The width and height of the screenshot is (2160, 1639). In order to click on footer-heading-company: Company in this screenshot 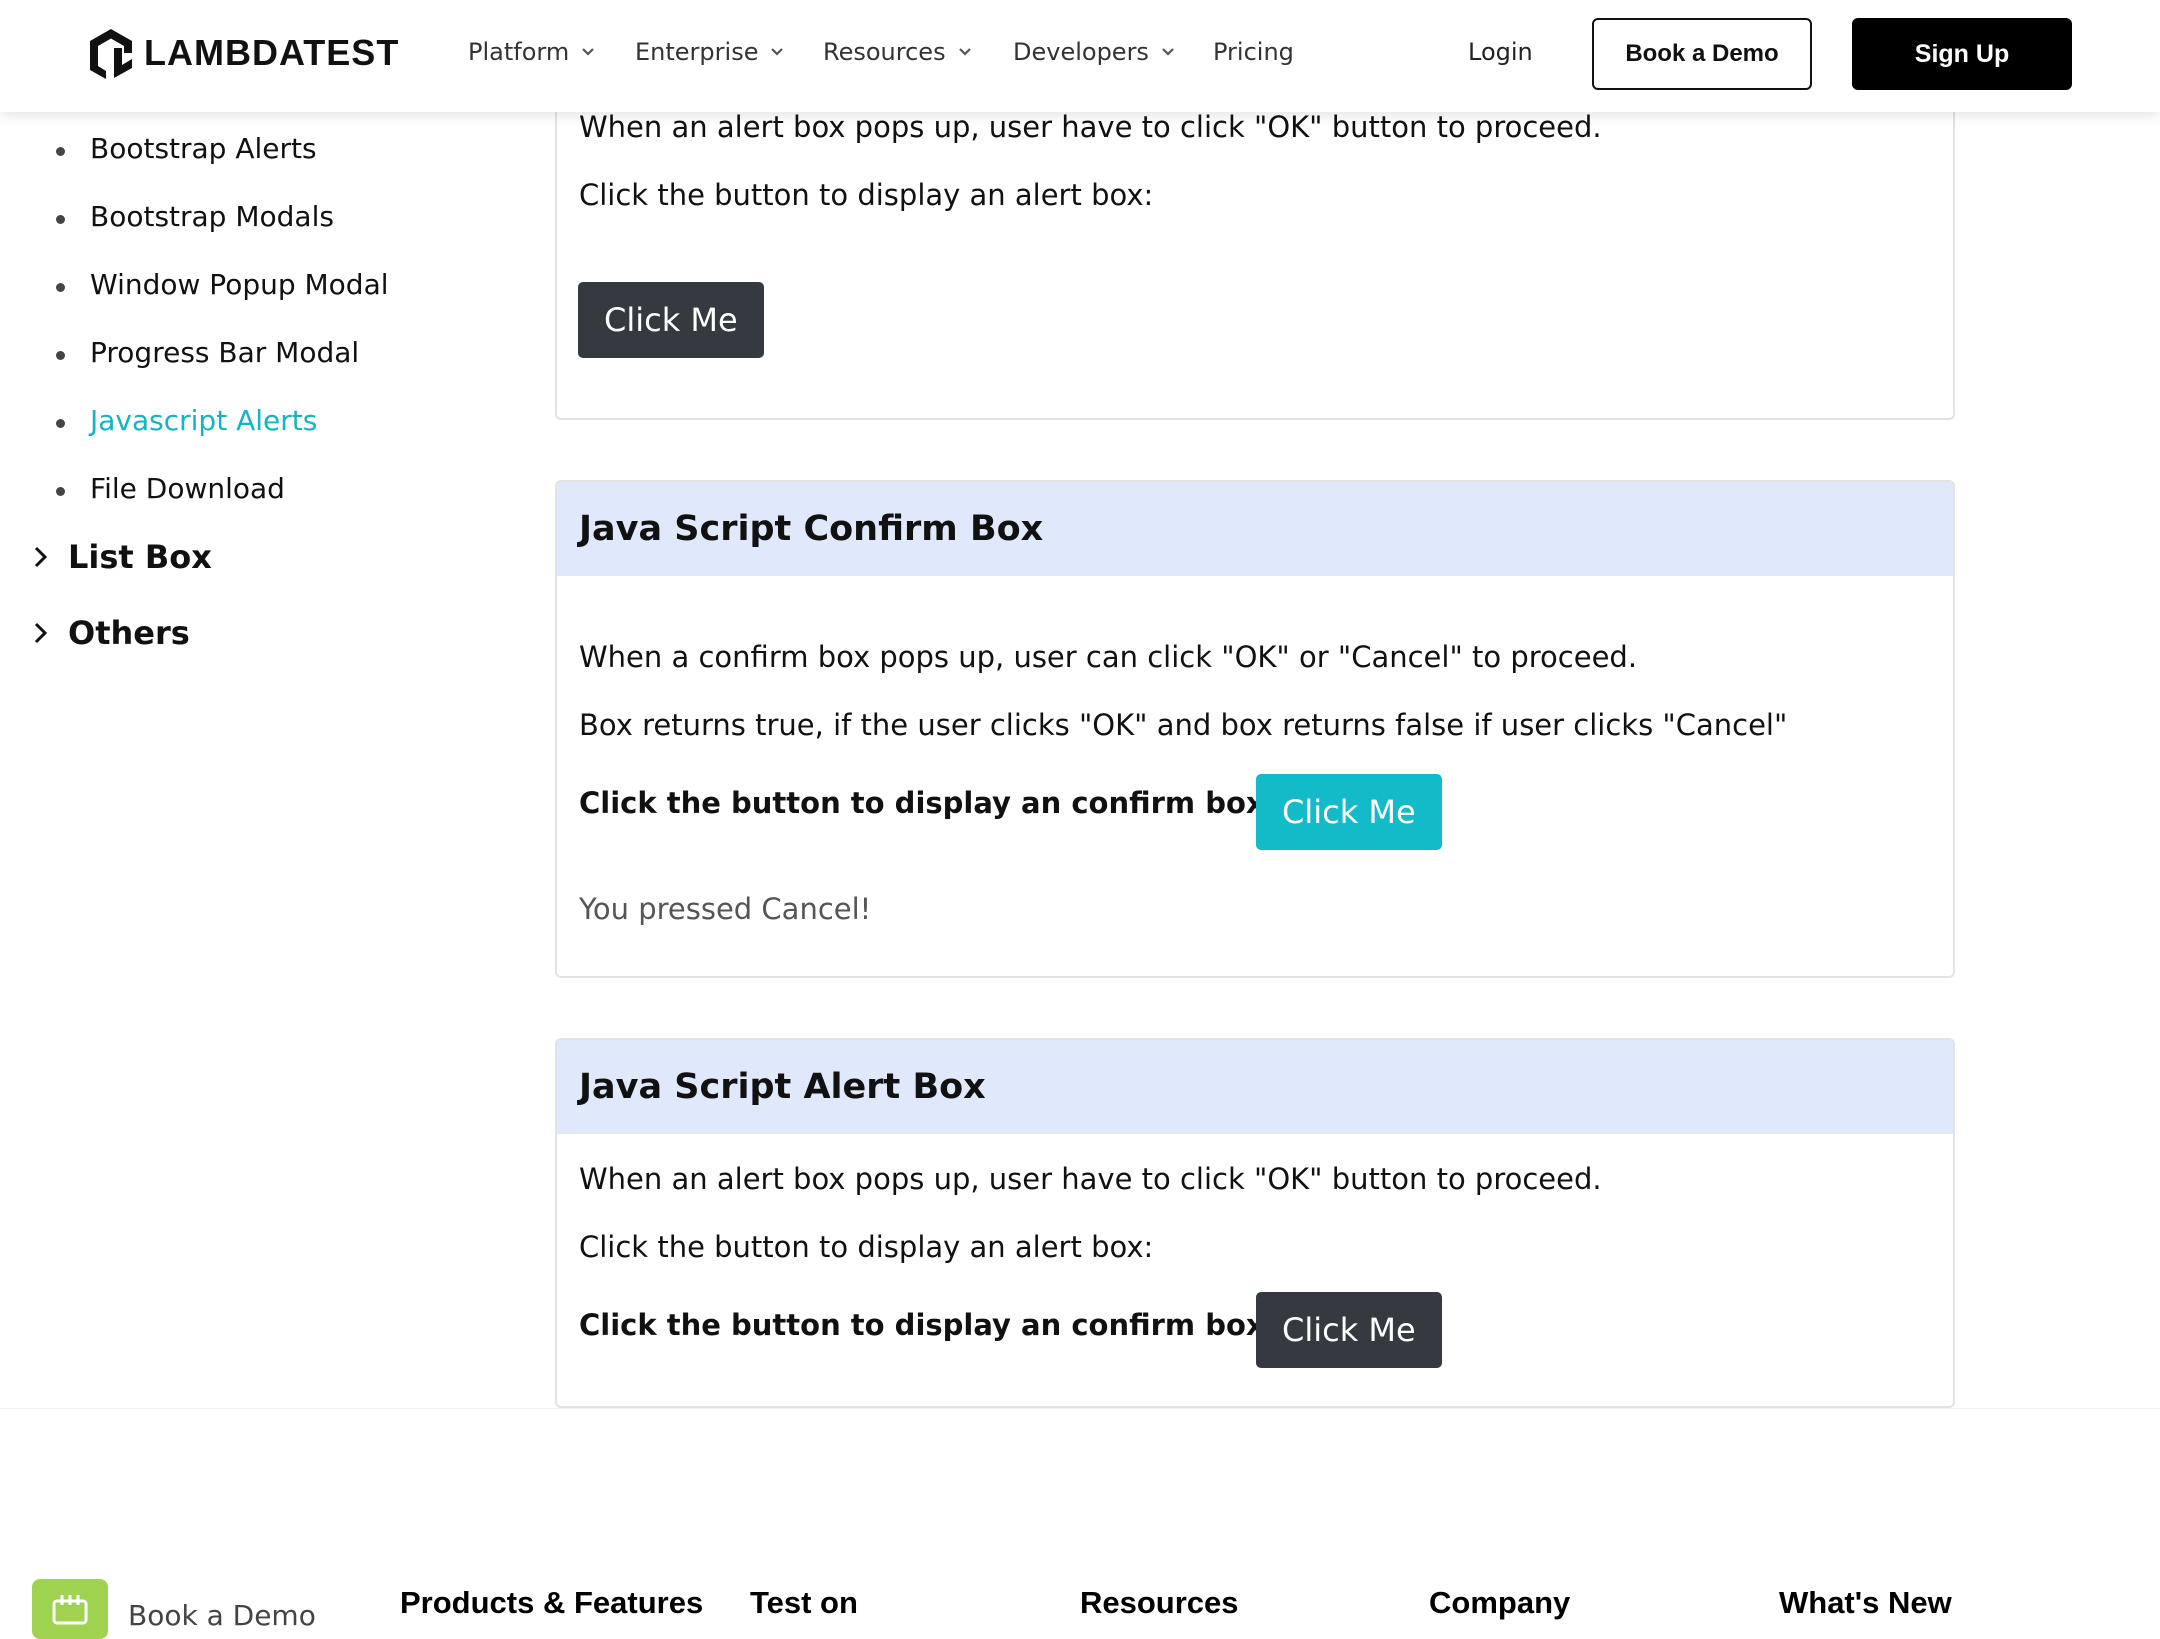, I will do `click(1500, 1602)`.